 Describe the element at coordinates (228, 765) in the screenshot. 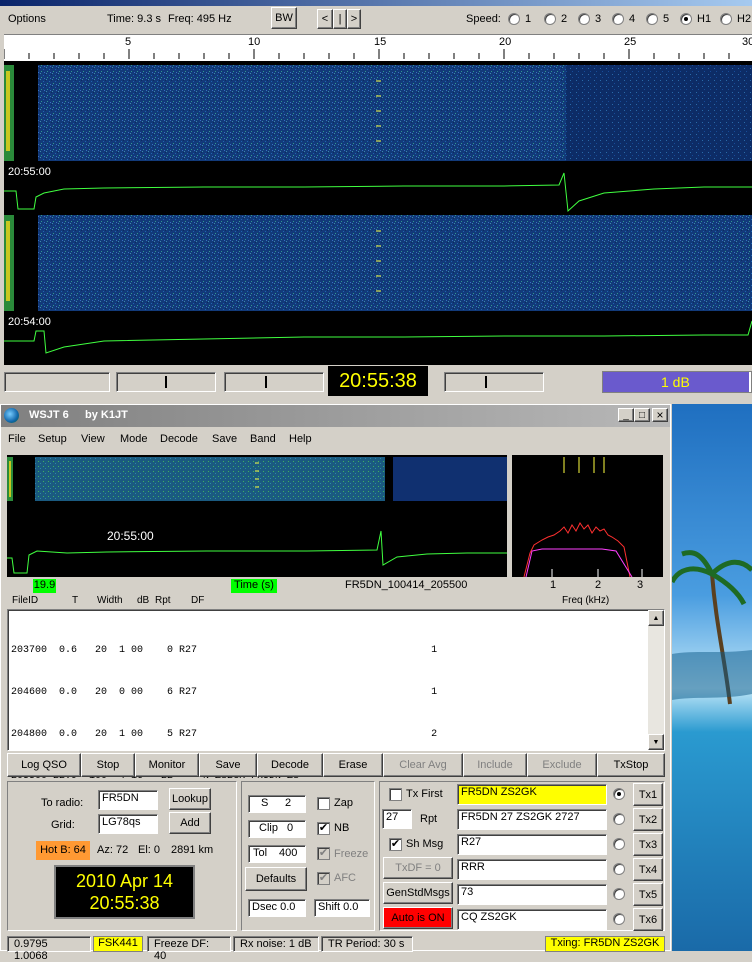

I see `save-button: Save` at that location.